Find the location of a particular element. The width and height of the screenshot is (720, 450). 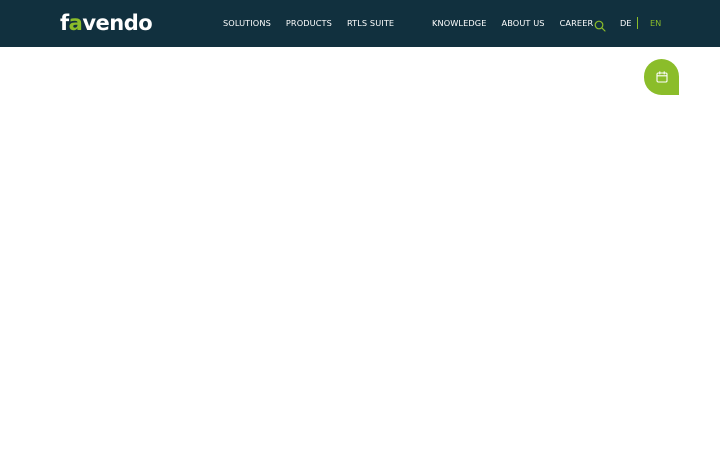

main-nav-right: KNOWLEDGE ABOUT US CAREER is located at coordinates (520, 23).